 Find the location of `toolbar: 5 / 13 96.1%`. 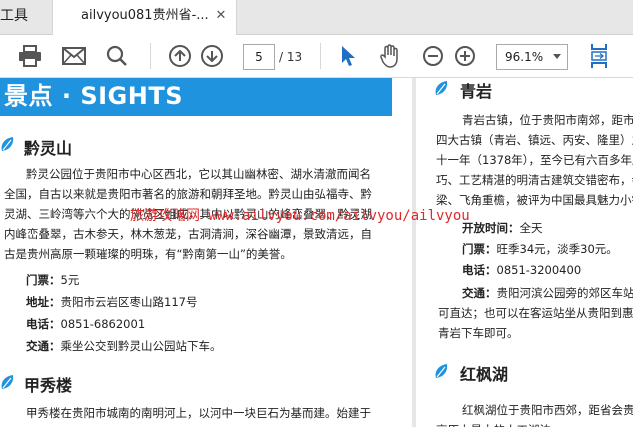

toolbar: 5 / 13 96.1% is located at coordinates (316, 56).